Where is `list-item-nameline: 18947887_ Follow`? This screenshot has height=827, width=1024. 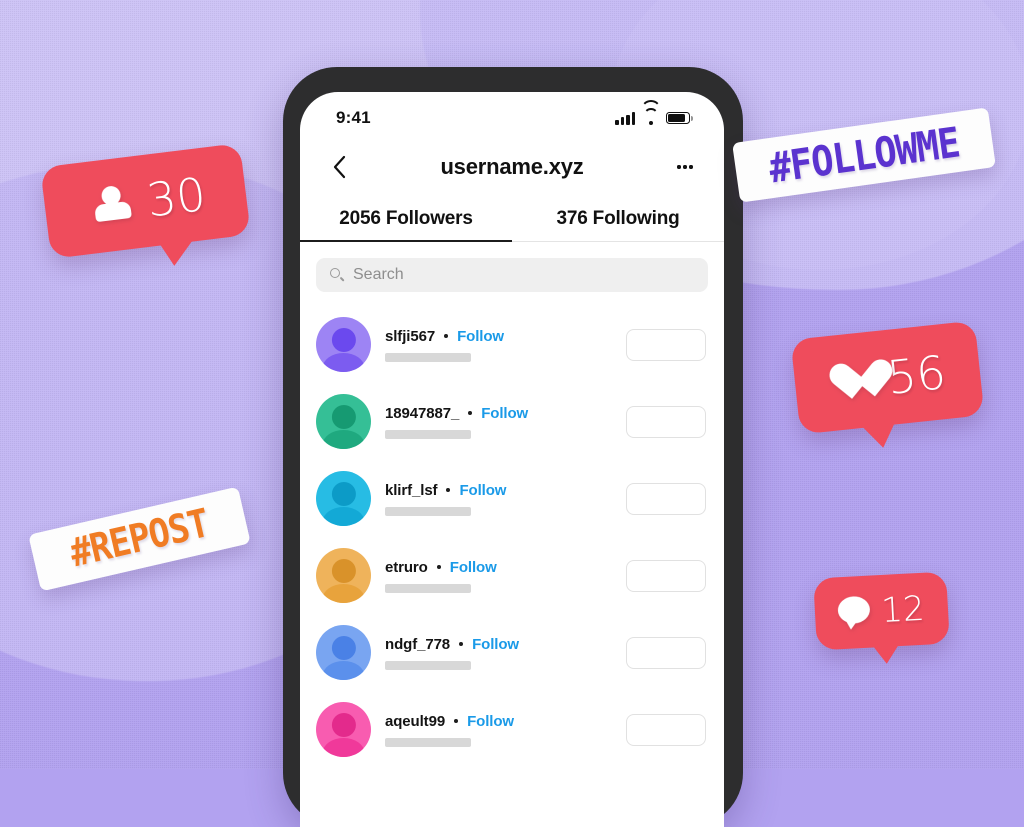 list-item-nameline: 18947887_ Follow is located at coordinates (498, 413).